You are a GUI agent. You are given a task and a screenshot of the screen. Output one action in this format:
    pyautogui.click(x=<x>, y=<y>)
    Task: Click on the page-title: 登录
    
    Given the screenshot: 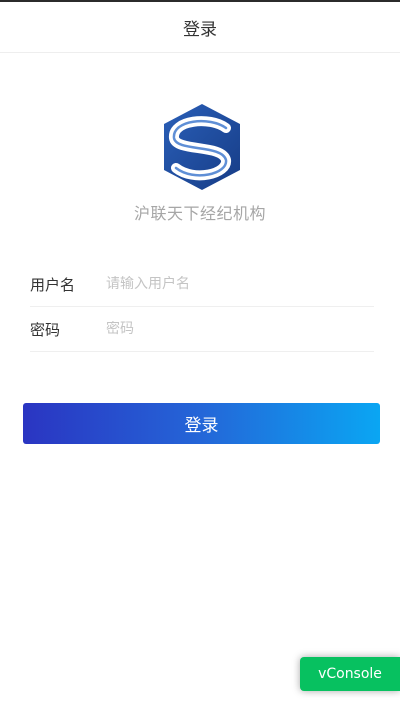 What is the action you would take?
    pyautogui.click(x=200, y=29)
    